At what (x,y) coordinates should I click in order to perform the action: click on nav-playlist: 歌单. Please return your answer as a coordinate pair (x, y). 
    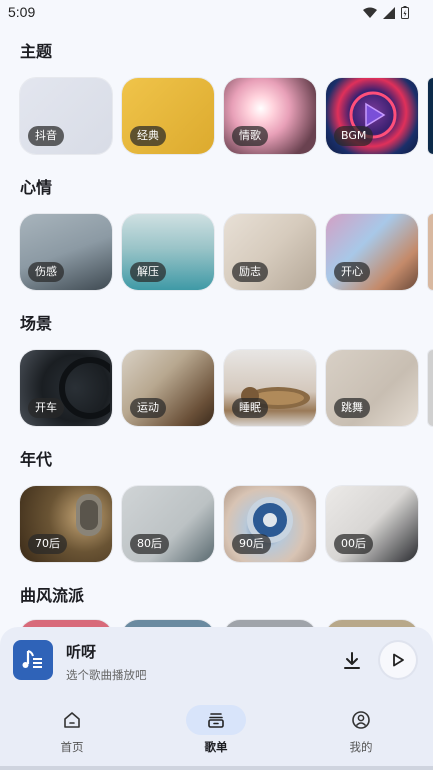
    Looking at the image, I should click on (216, 730).